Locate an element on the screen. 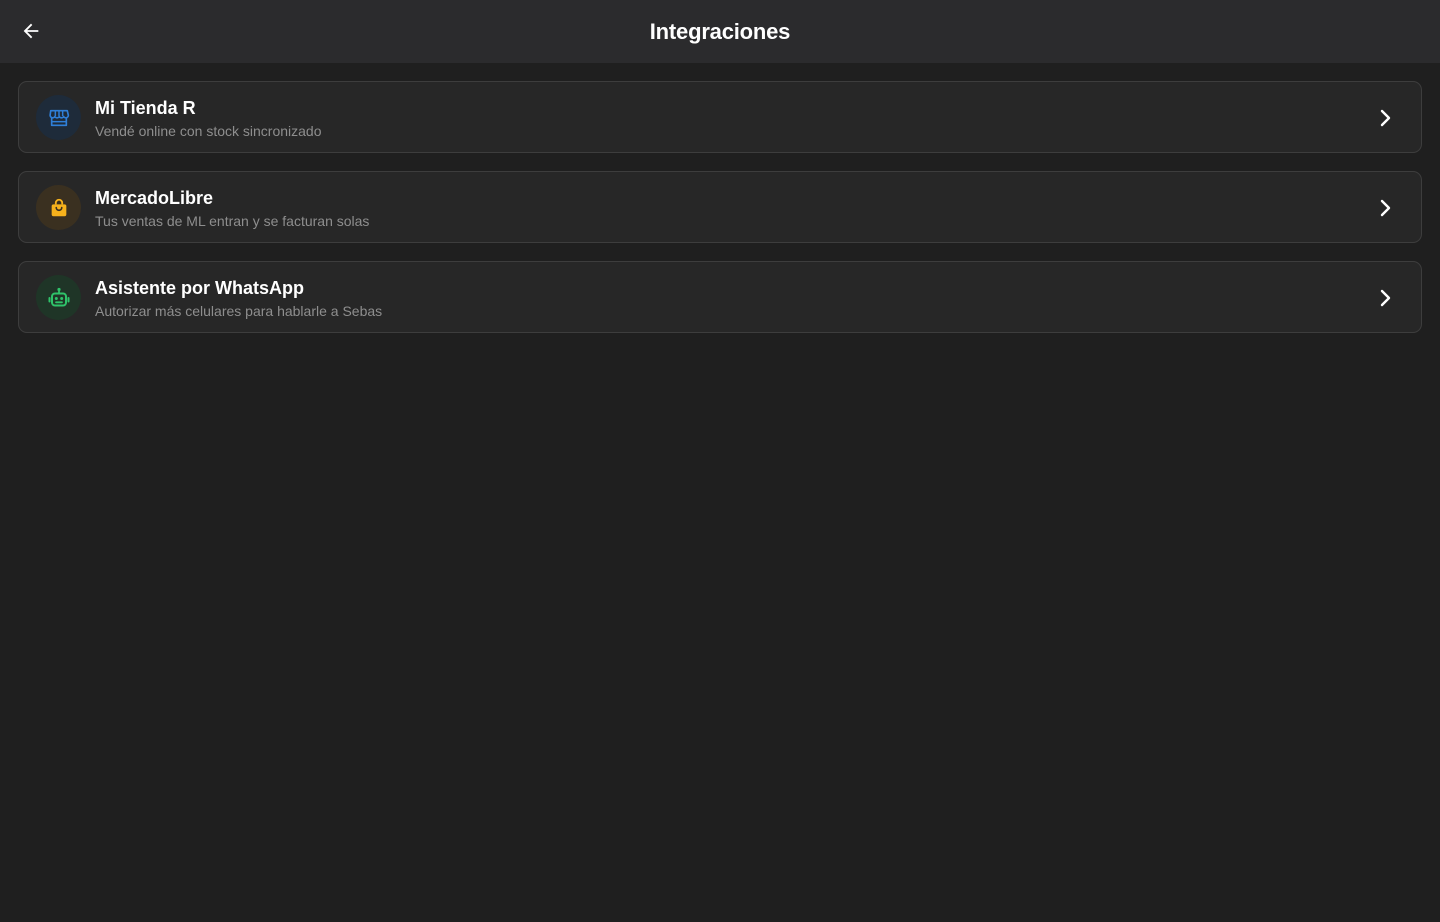  page-title: Integraciones is located at coordinates (720, 31).